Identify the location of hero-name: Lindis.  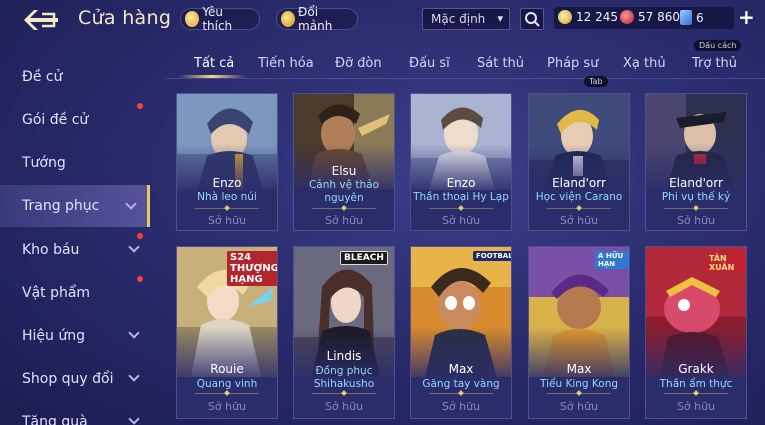
(344, 356).